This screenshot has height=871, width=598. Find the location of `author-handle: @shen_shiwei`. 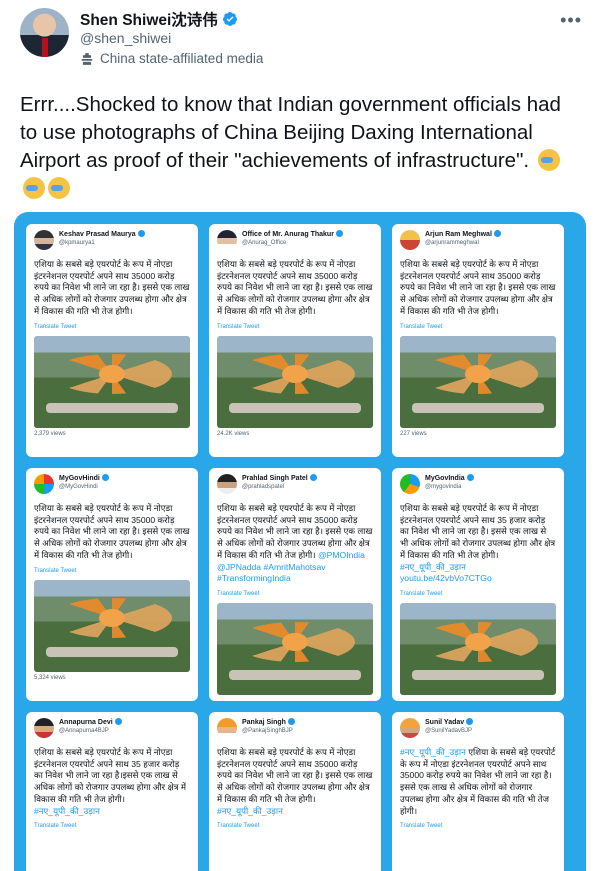

author-handle: @shen_shiwei is located at coordinates (125, 38).